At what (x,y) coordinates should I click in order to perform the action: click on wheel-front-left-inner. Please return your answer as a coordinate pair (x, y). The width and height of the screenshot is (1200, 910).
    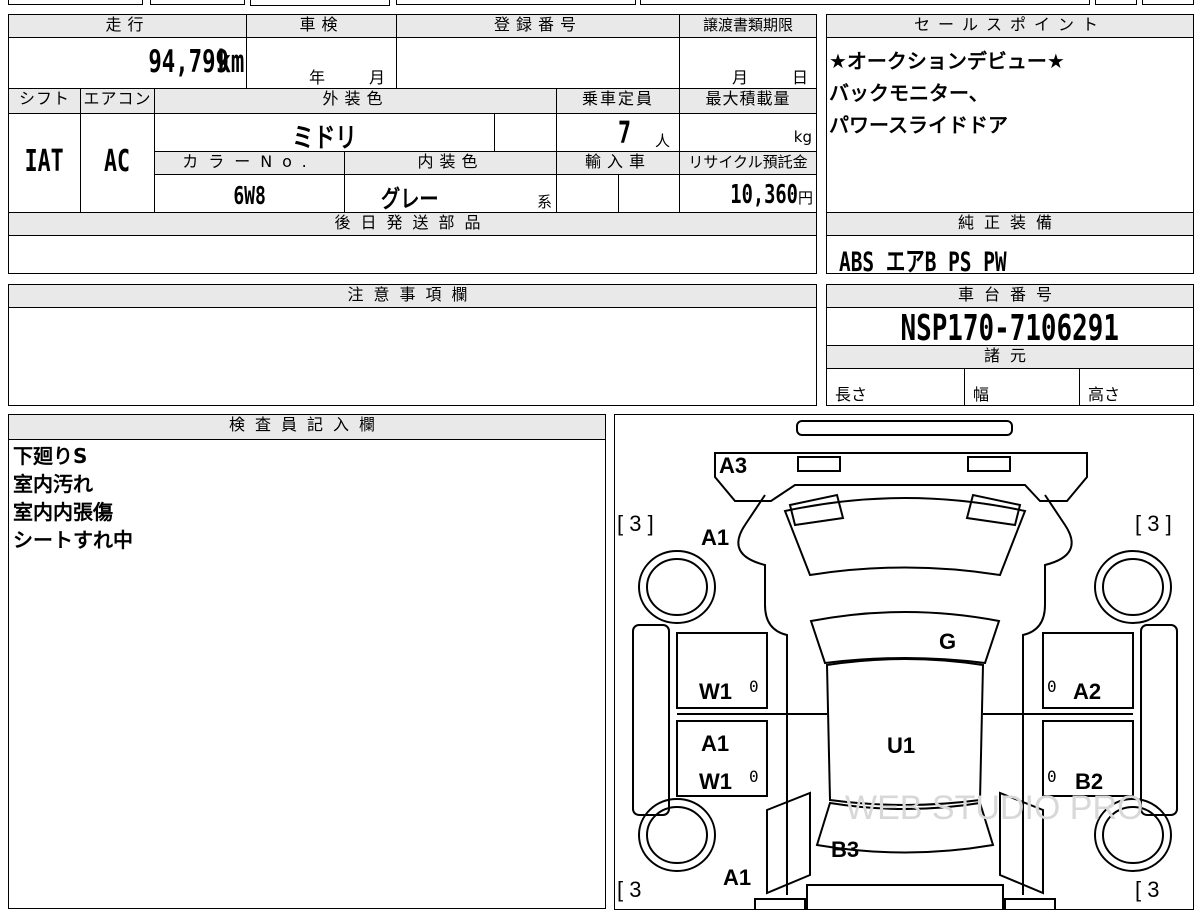
    Looking at the image, I should click on (677, 587).